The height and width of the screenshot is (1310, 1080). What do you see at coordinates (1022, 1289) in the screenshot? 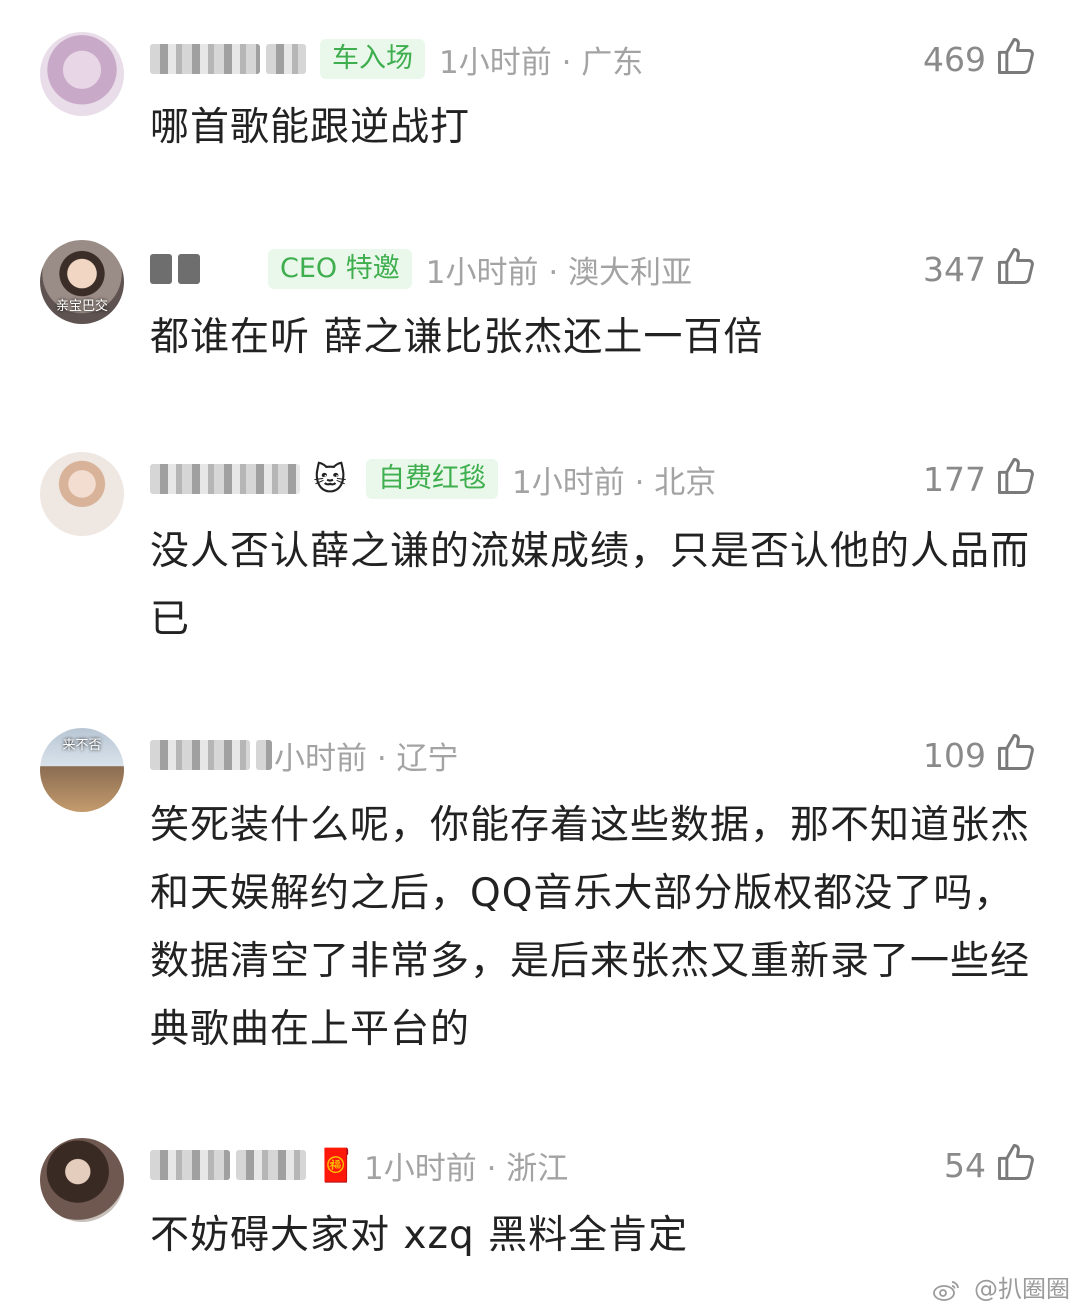
I see `watermark-text: @扒圈圈` at bounding box center [1022, 1289].